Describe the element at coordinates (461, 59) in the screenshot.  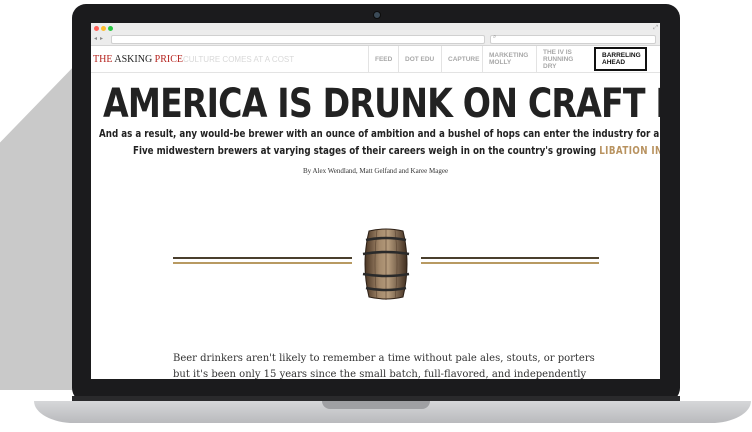
I see `menu-item-capture: CAPTURE` at that location.